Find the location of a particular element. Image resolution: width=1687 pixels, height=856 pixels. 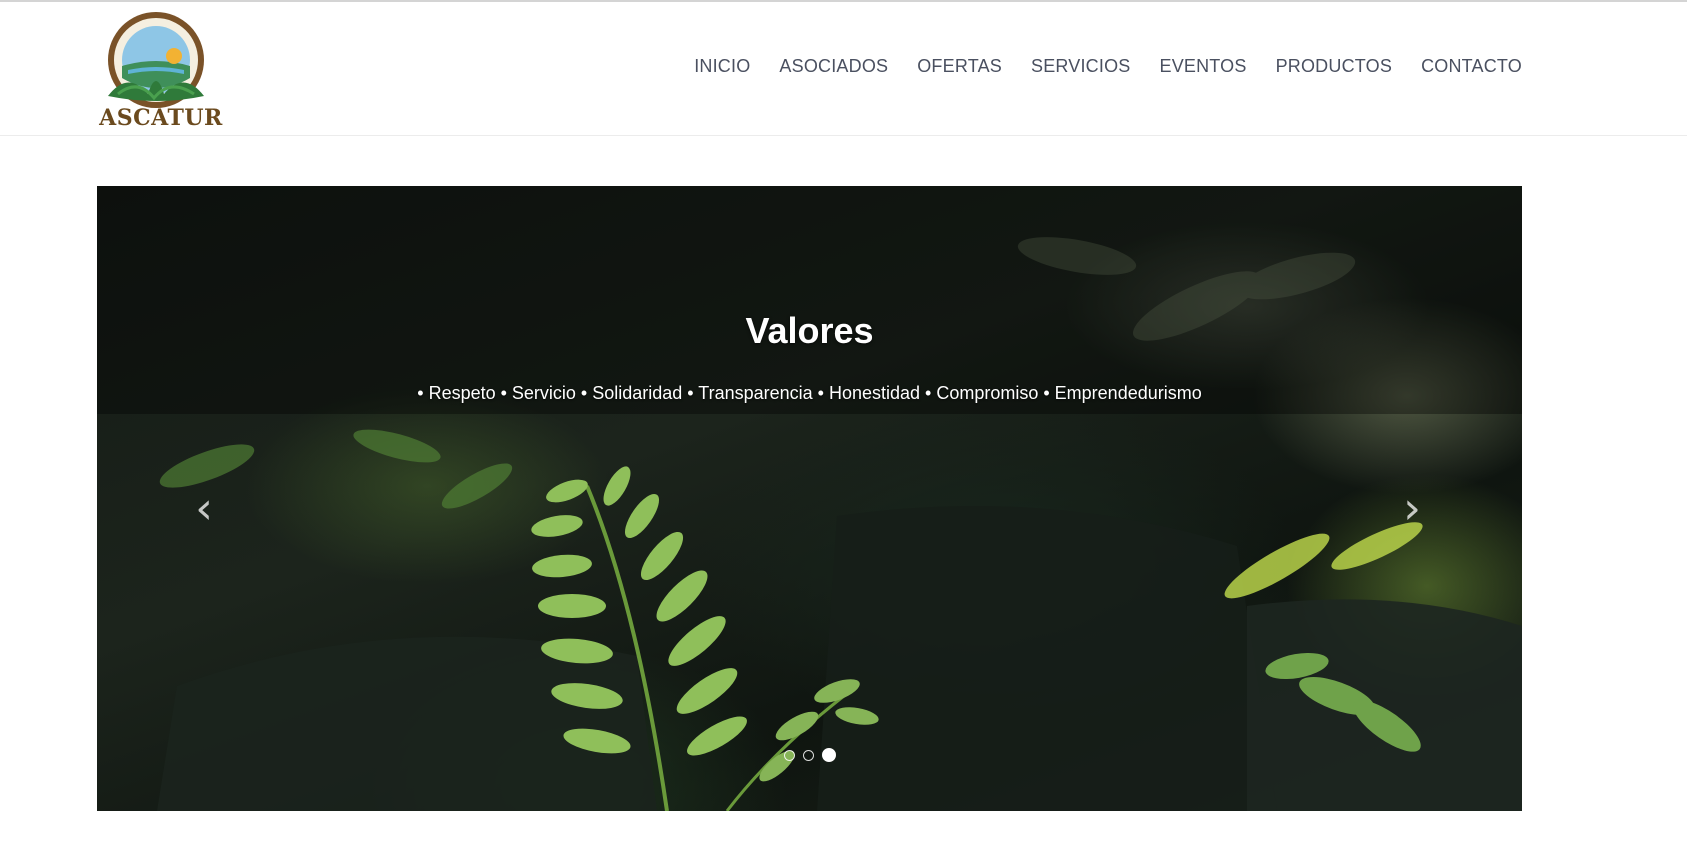

carousel-indicators is located at coordinates (809, 755).